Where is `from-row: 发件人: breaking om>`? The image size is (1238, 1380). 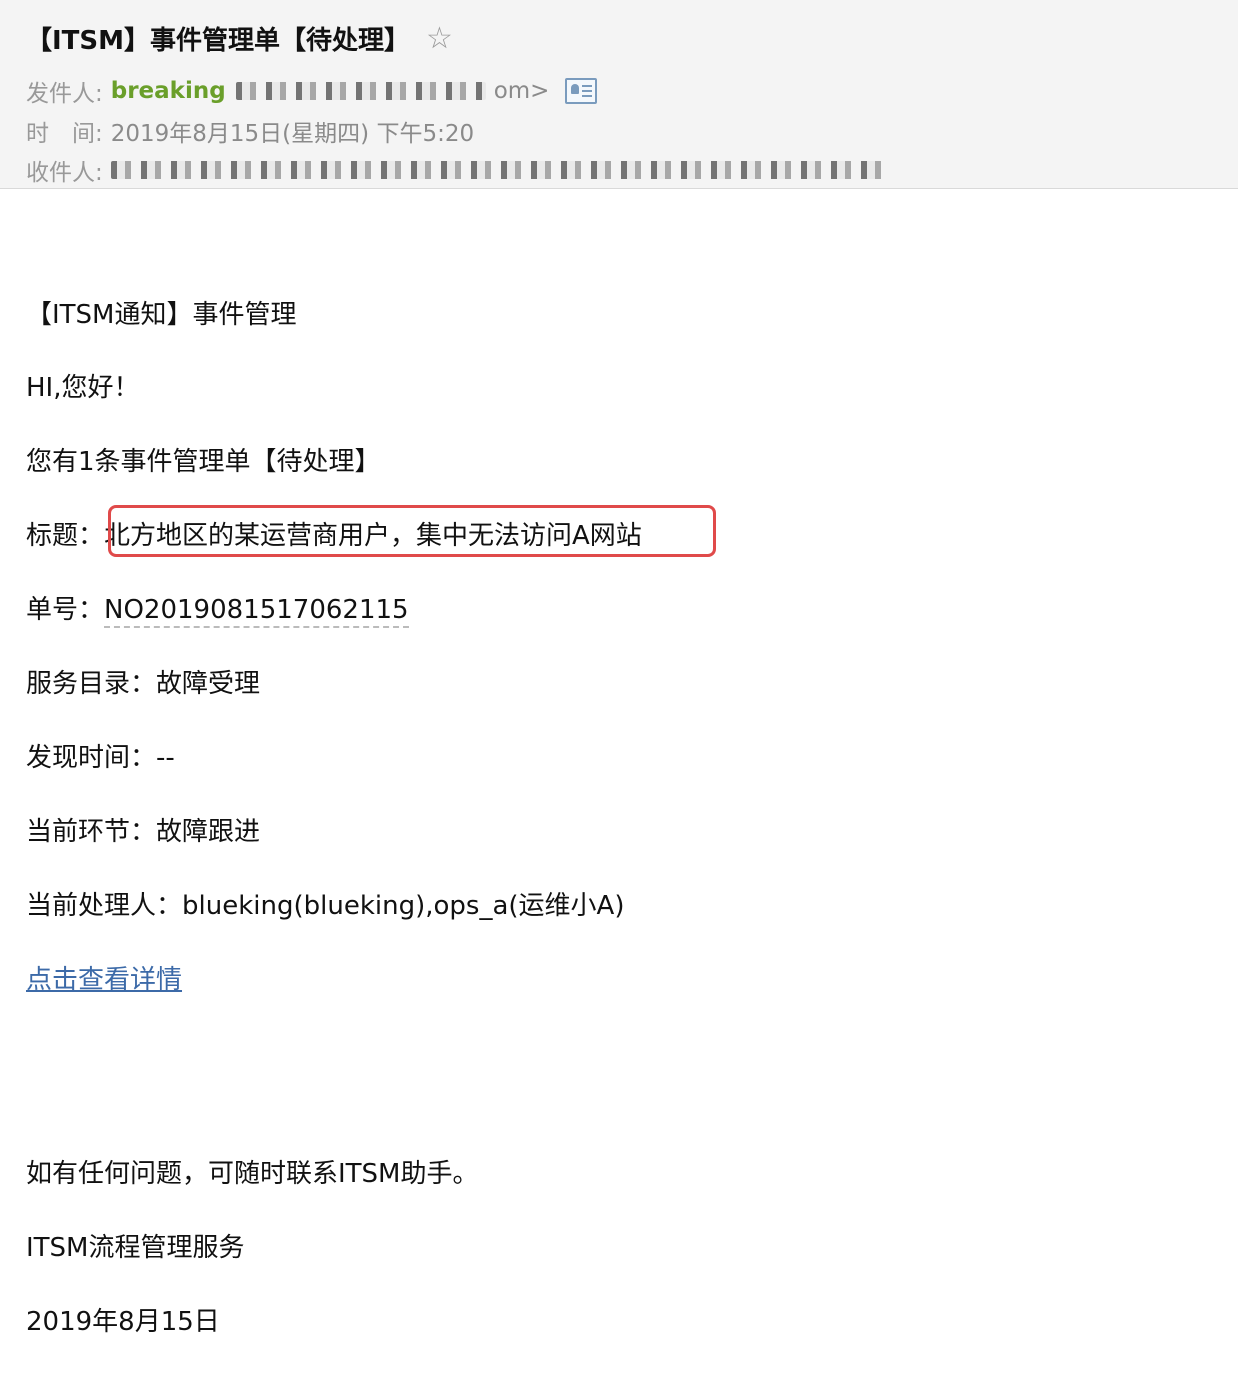 from-row: 发件人: breaking om> is located at coordinates (312, 91).